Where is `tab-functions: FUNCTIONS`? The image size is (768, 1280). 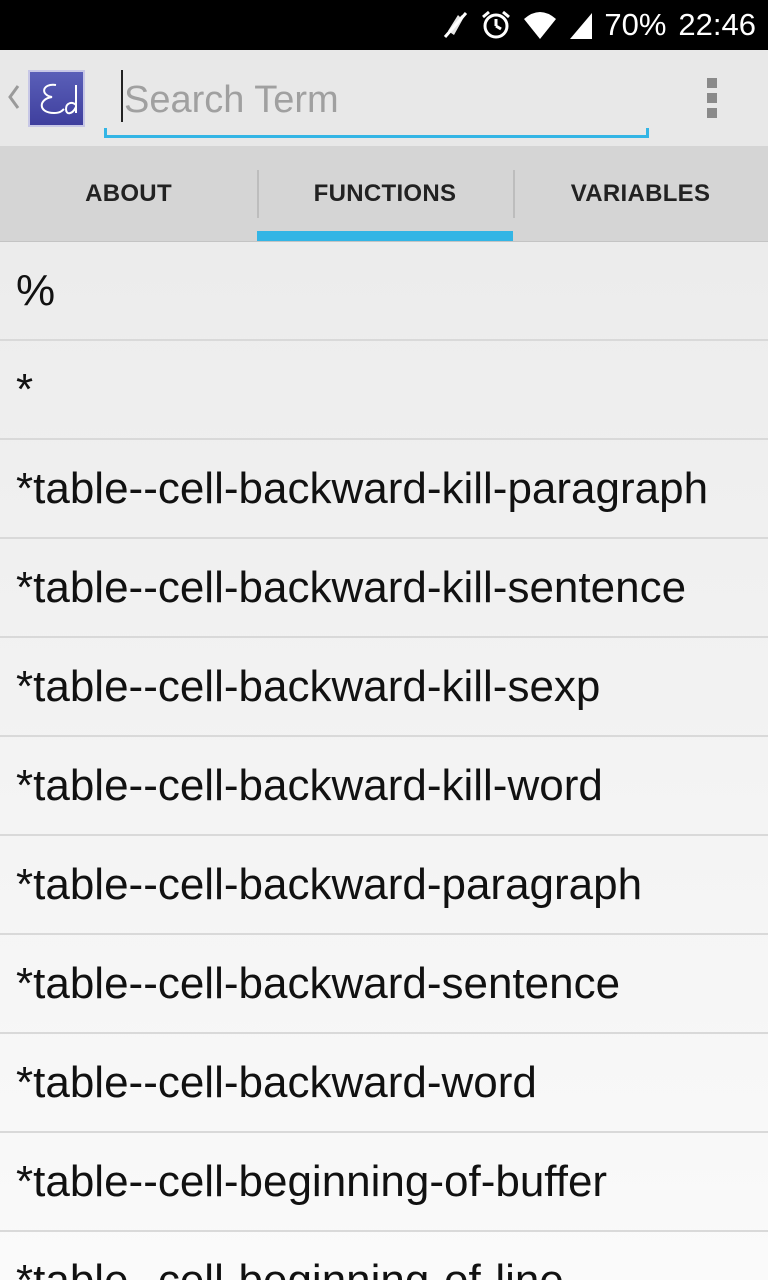
tab-functions: FUNCTIONS is located at coordinates (385, 193).